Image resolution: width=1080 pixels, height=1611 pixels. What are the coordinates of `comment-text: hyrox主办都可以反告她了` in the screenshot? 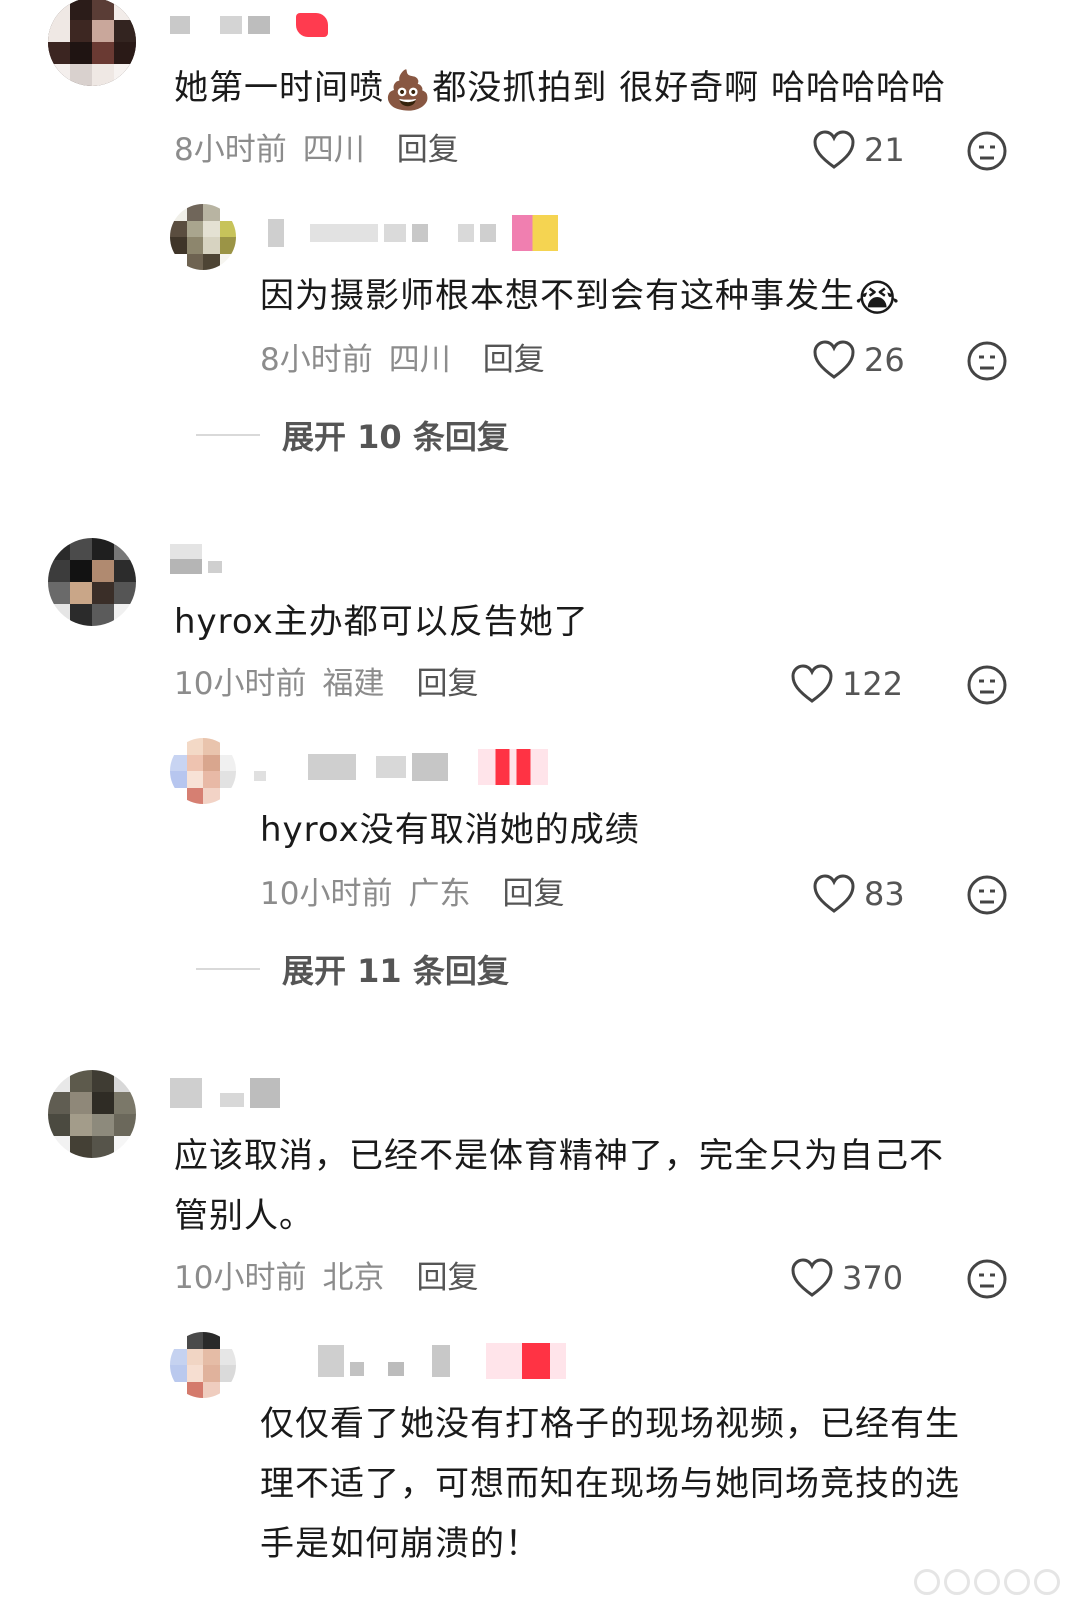 It's located at (381, 622).